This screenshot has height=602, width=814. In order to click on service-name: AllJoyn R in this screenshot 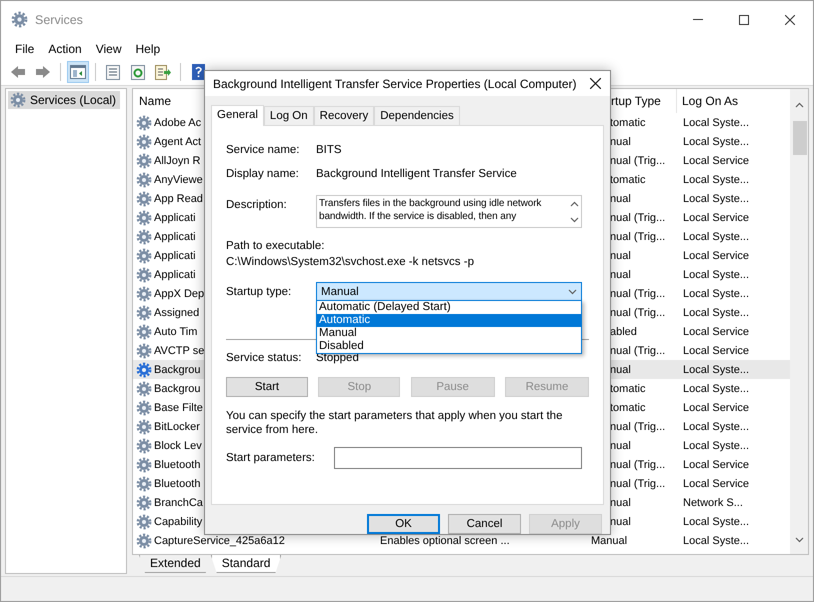, I will do `click(177, 160)`.